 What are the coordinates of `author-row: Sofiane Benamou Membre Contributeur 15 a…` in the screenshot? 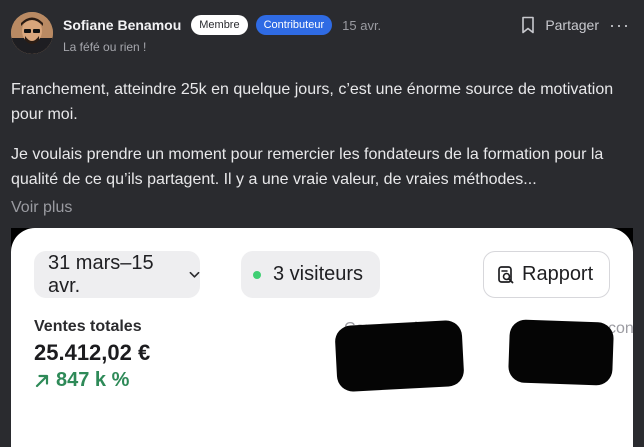 It's located at (222, 25).